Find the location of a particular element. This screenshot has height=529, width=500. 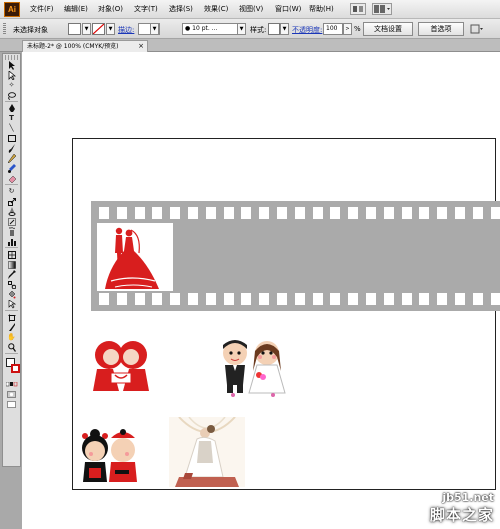

paintbrush-tool-icon is located at coordinates (11, 148).